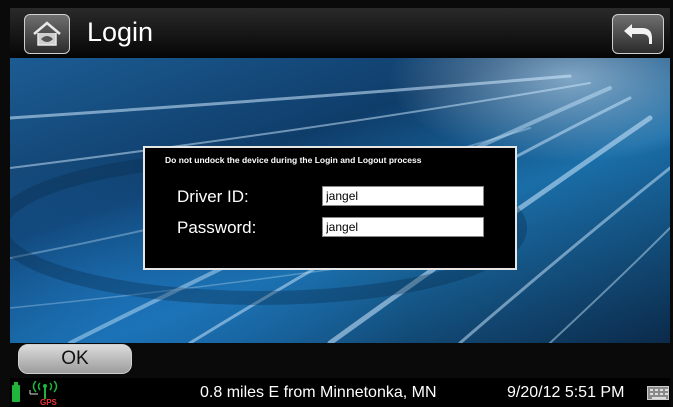  What do you see at coordinates (16, 392) in the screenshot?
I see `battery-icon` at bounding box center [16, 392].